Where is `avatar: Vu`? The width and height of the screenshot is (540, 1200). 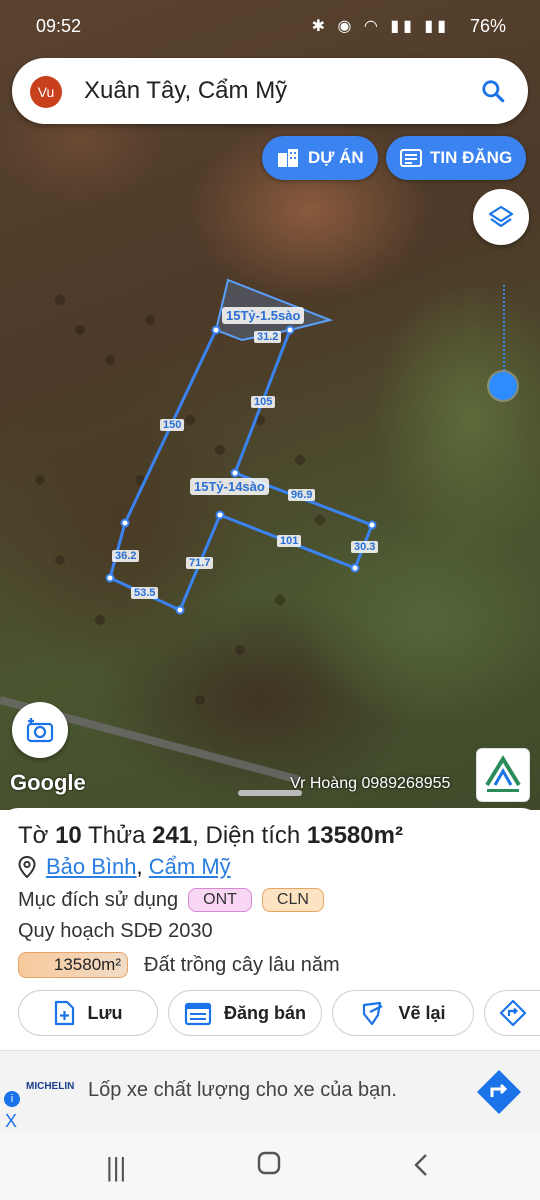
avatar: Vu is located at coordinates (46, 92).